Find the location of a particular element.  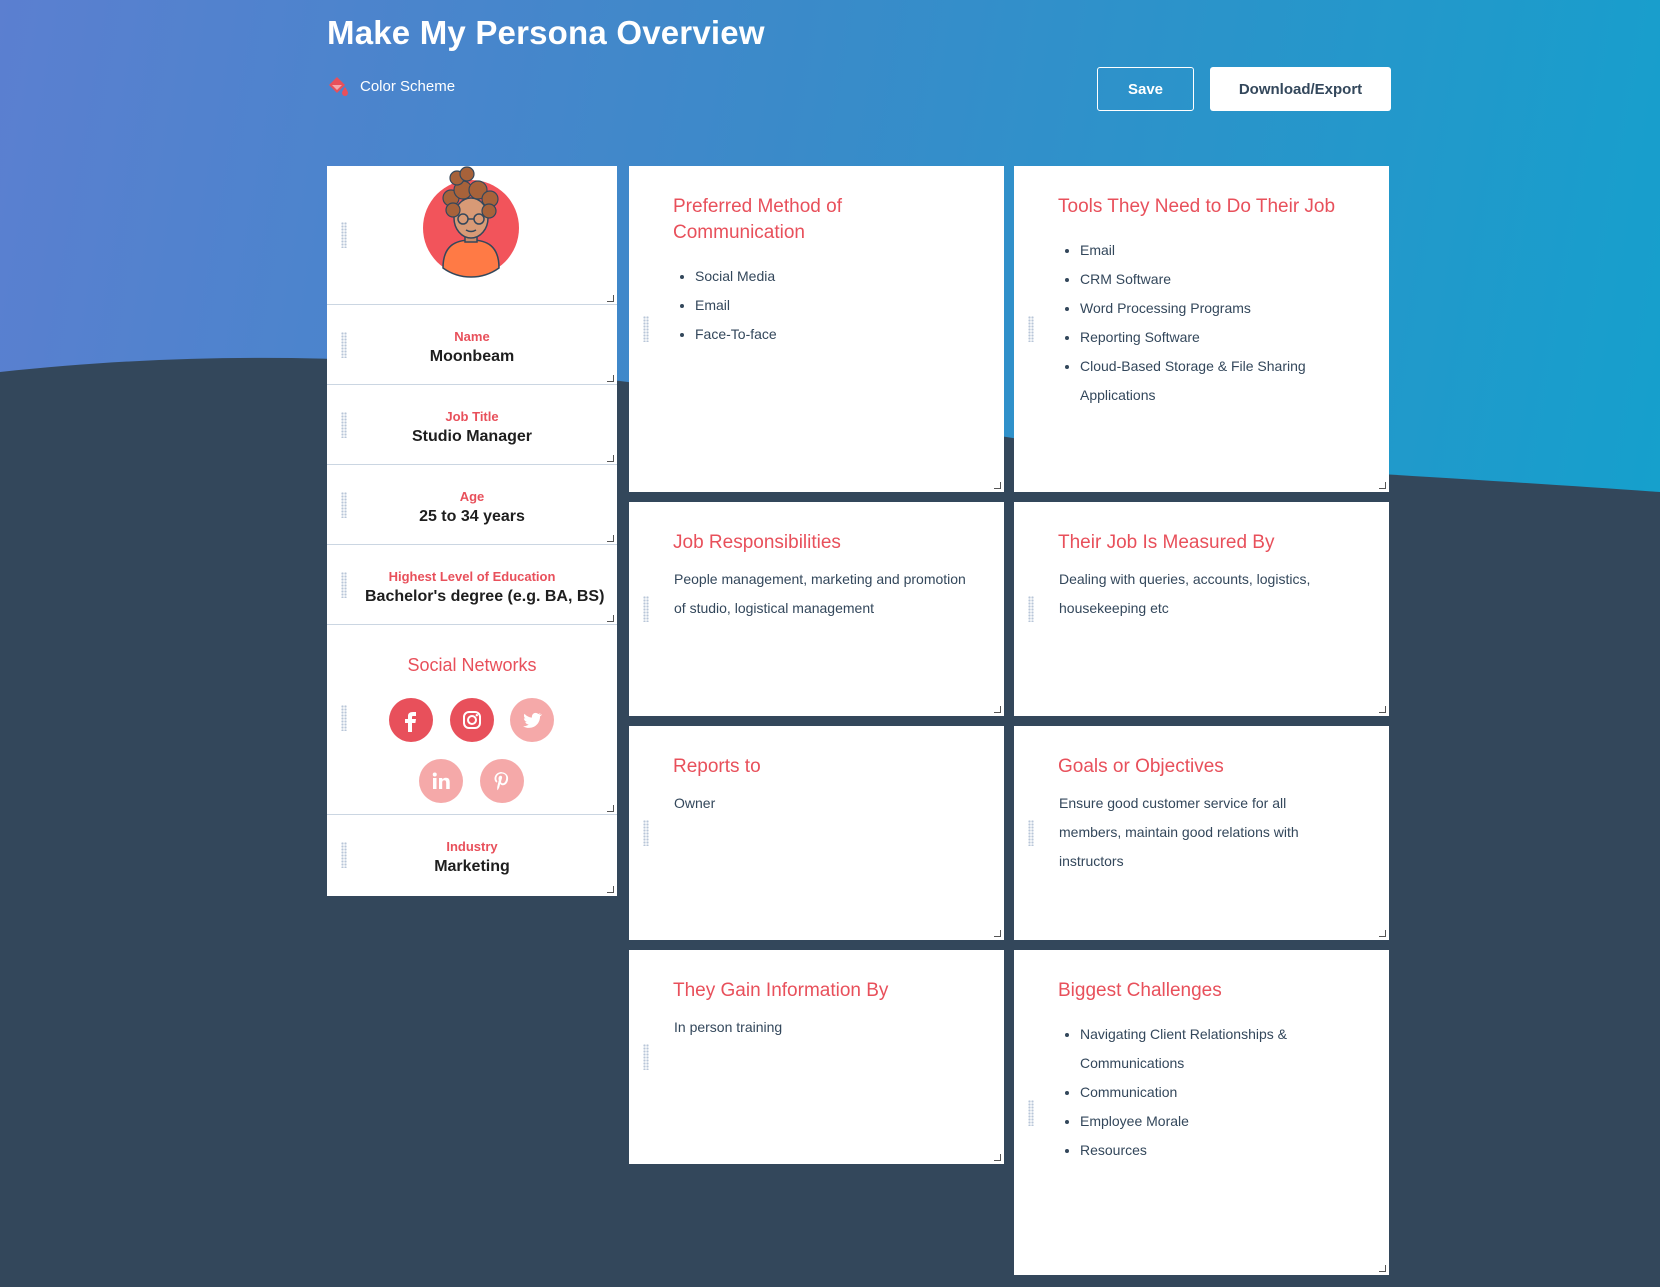

page-title: Make My Persona Overview is located at coordinates (546, 32).